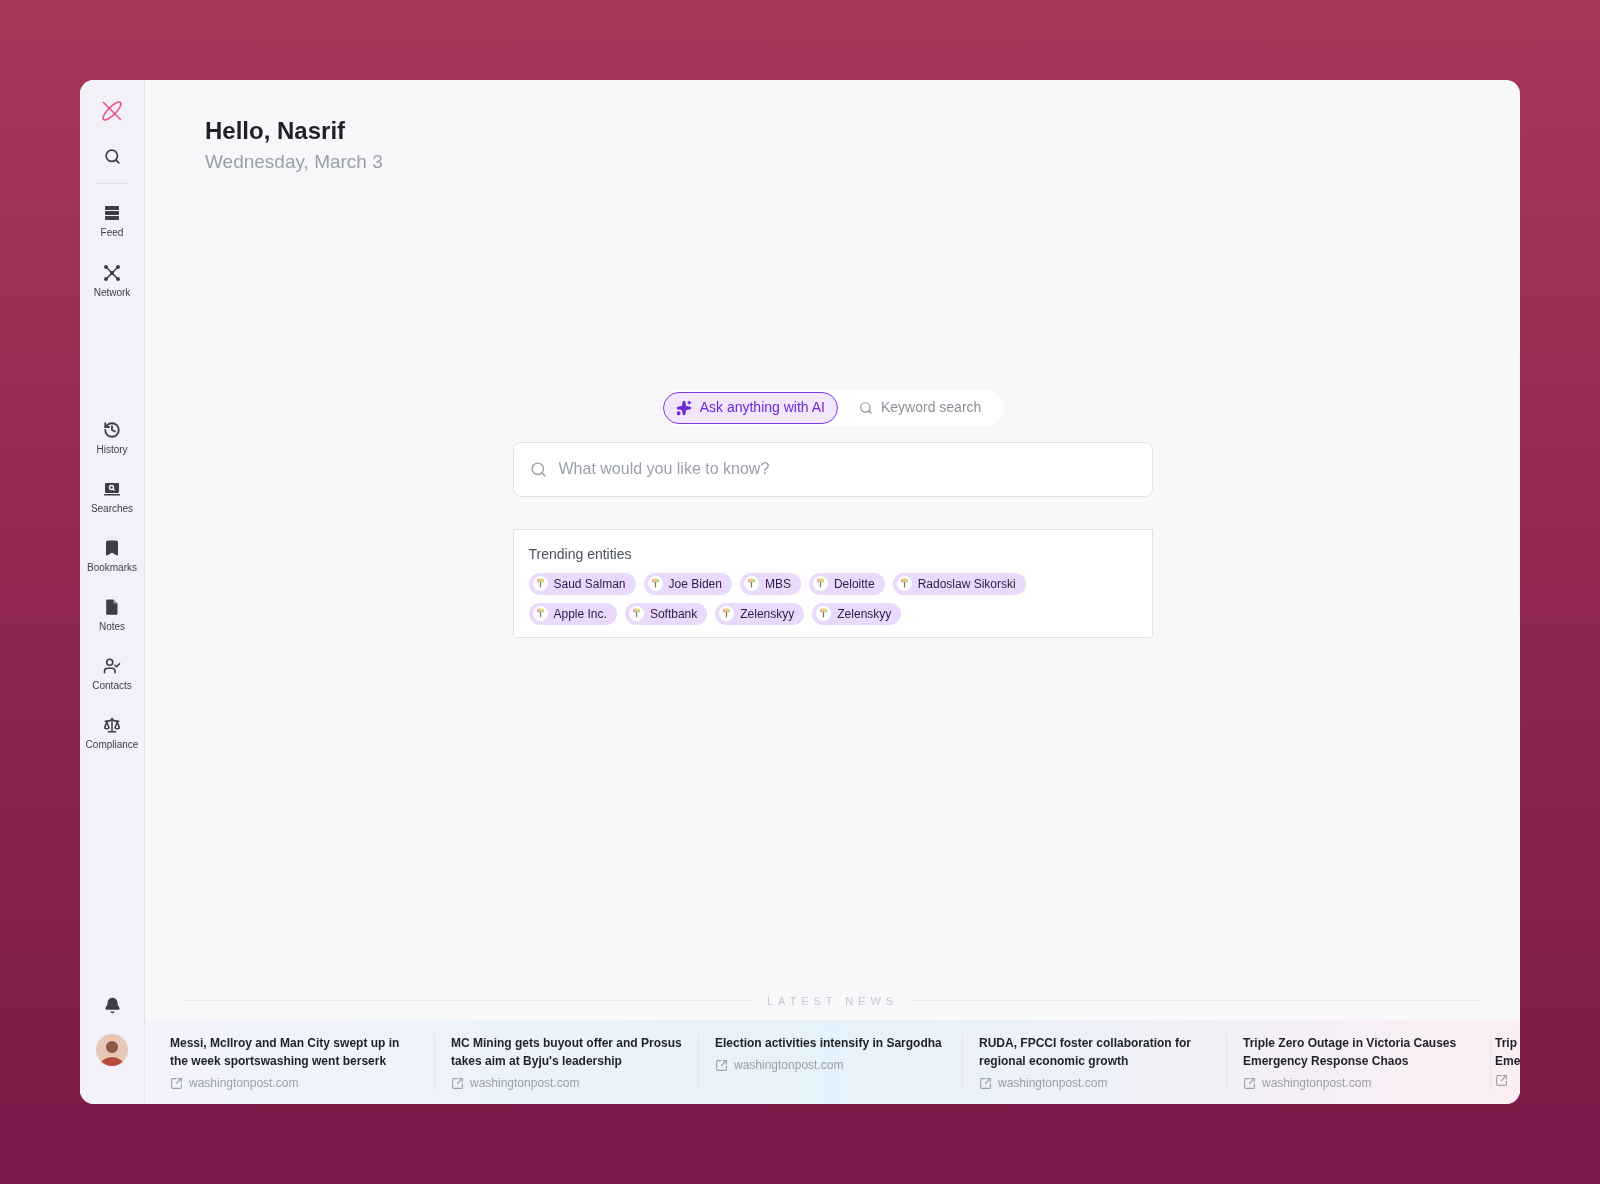 The image size is (1600, 1184). What do you see at coordinates (112, 666) in the screenshot?
I see `user-check-icon` at bounding box center [112, 666].